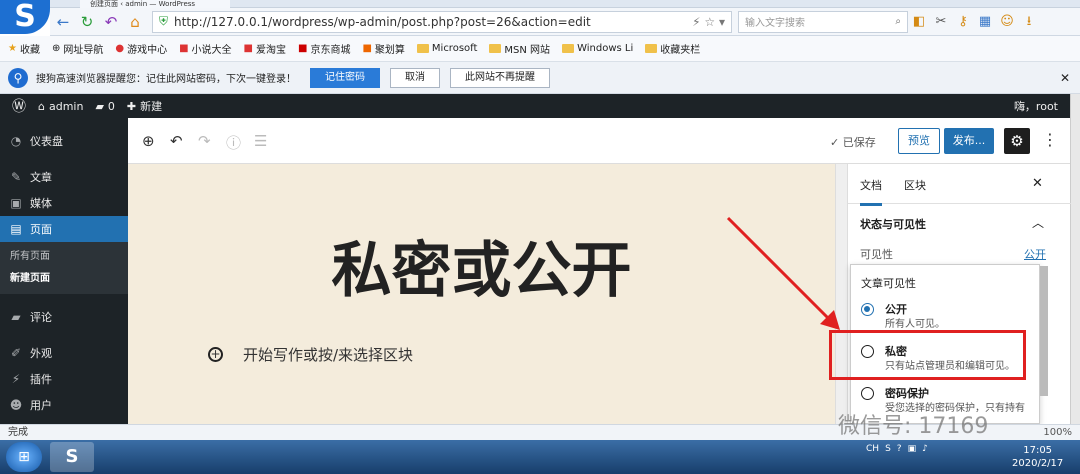 The width and height of the screenshot is (1080, 474). What do you see at coordinates (1036, 106) in the screenshot?
I see `user-greeting: 嗨，root` at bounding box center [1036, 106].